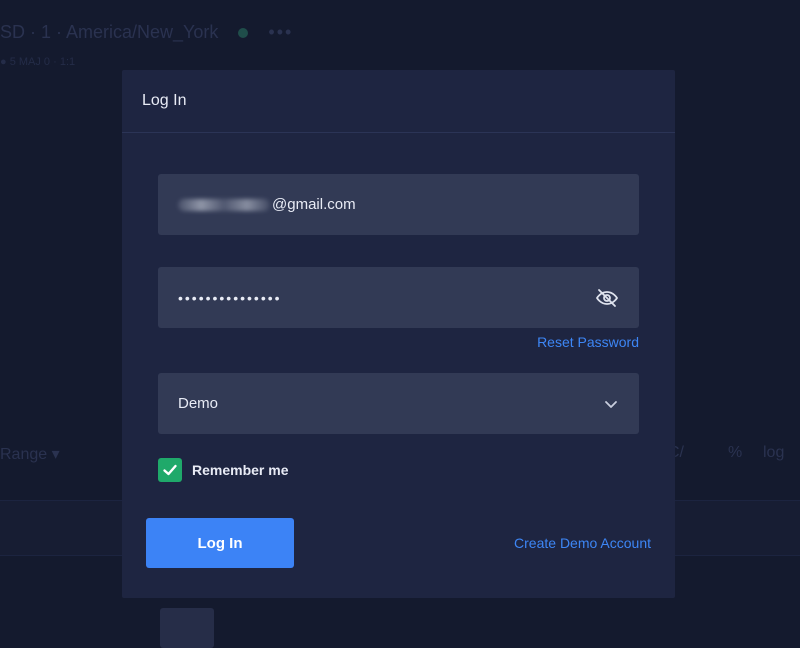 This screenshot has height=648, width=800. Describe the element at coordinates (588, 342) in the screenshot. I see `reset-password-link: Reset Password` at that location.